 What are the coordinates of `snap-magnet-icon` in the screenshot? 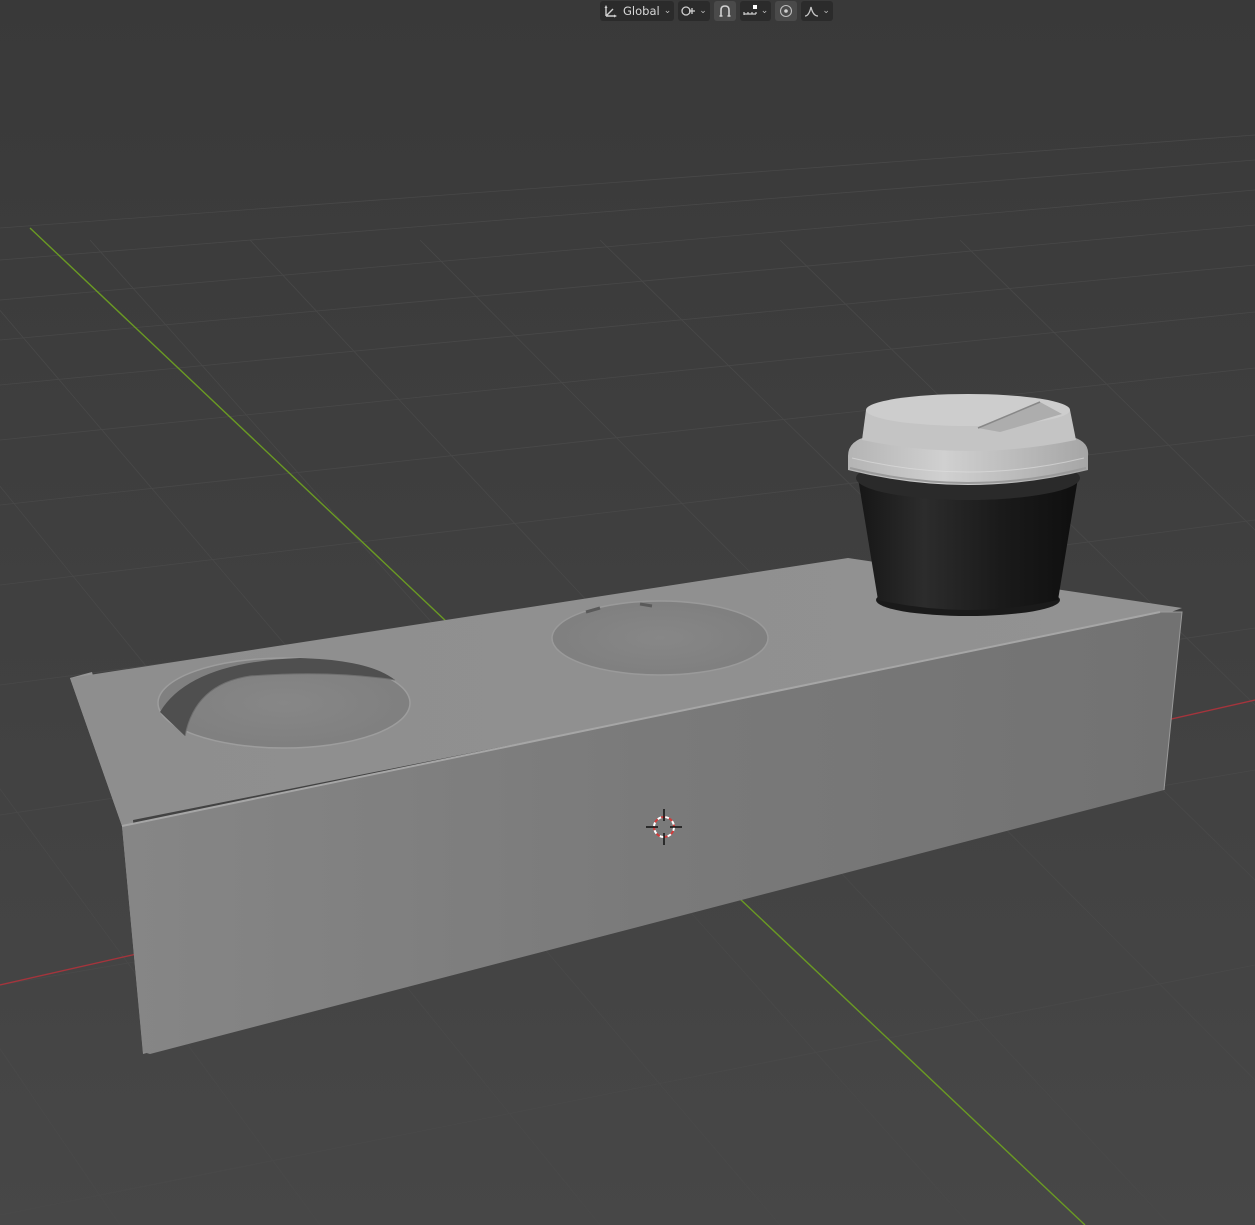 It's located at (725, 11).